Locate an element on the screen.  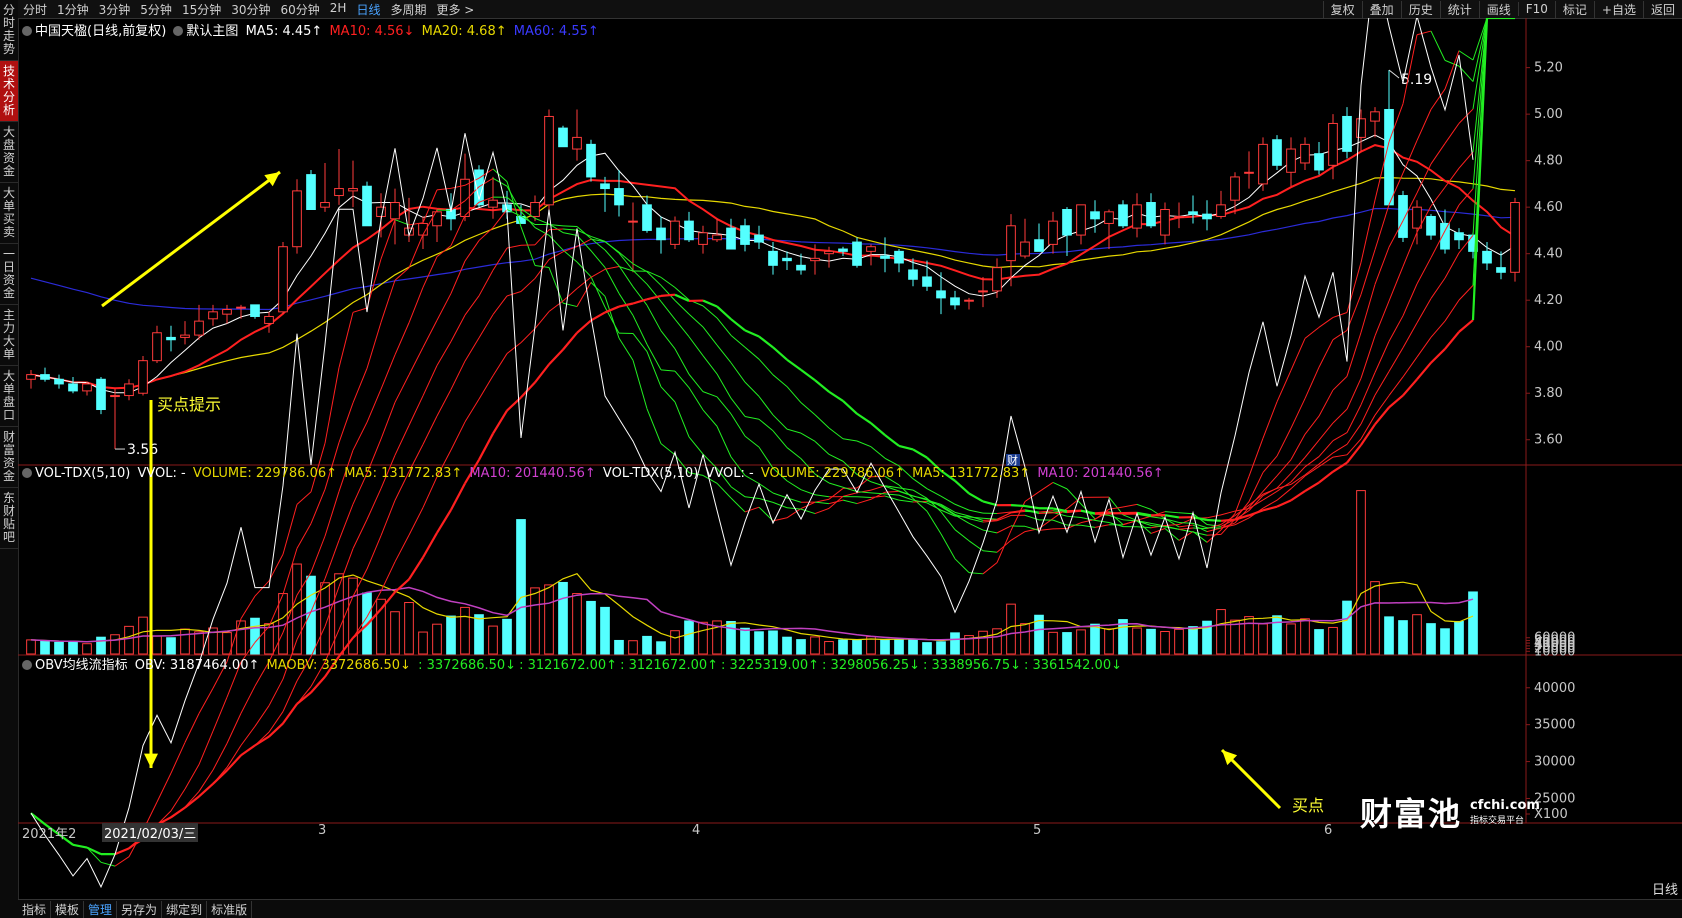
toolbar-button: +自选 is located at coordinates (1618, 9).